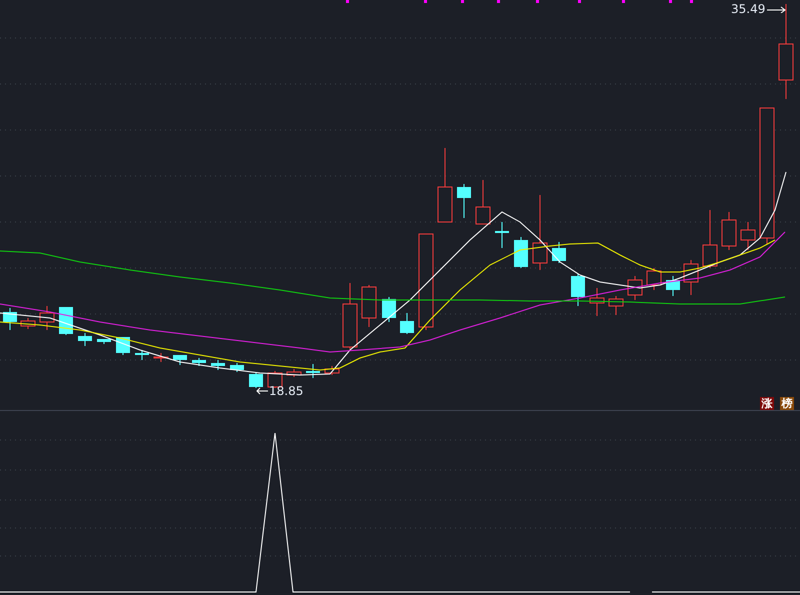 The image size is (800, 595). What do you see at coordinates (787, 403) in the screenshot?
I see `rank-badge: 榜` at bounding box center [787, 403].